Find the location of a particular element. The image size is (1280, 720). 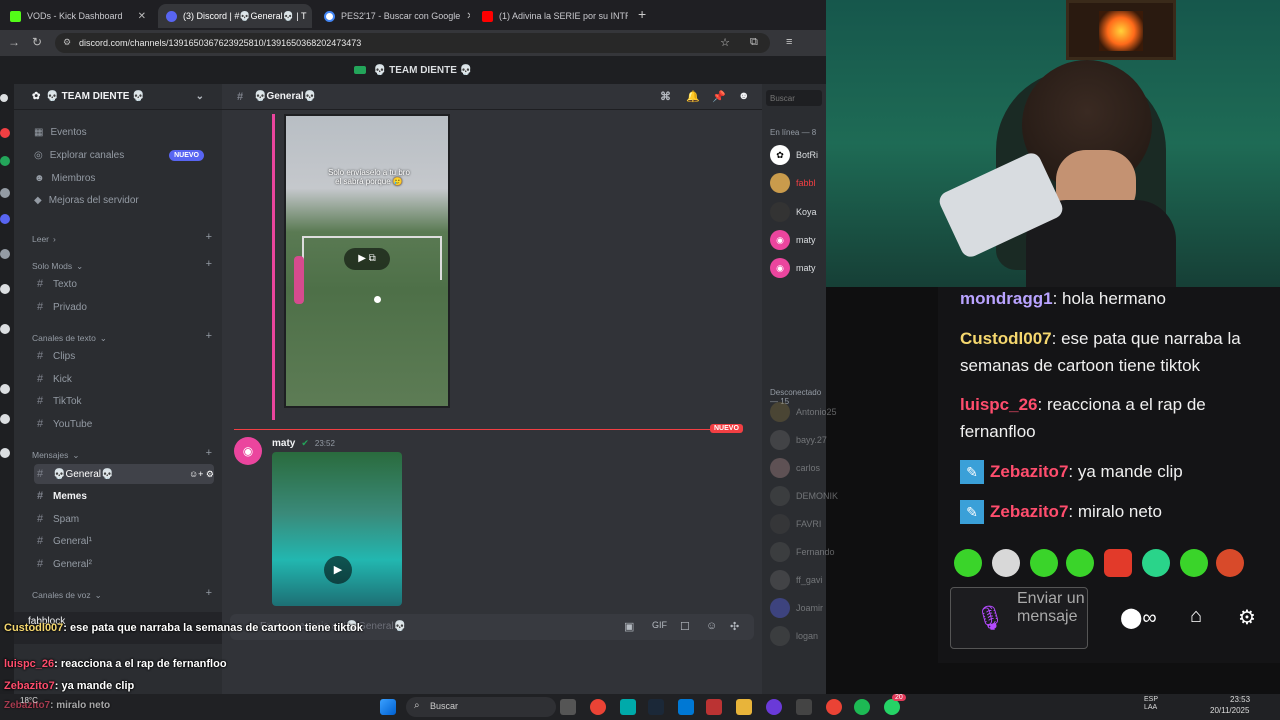

gif-icon: GIF is located at coordinates (659, 625).